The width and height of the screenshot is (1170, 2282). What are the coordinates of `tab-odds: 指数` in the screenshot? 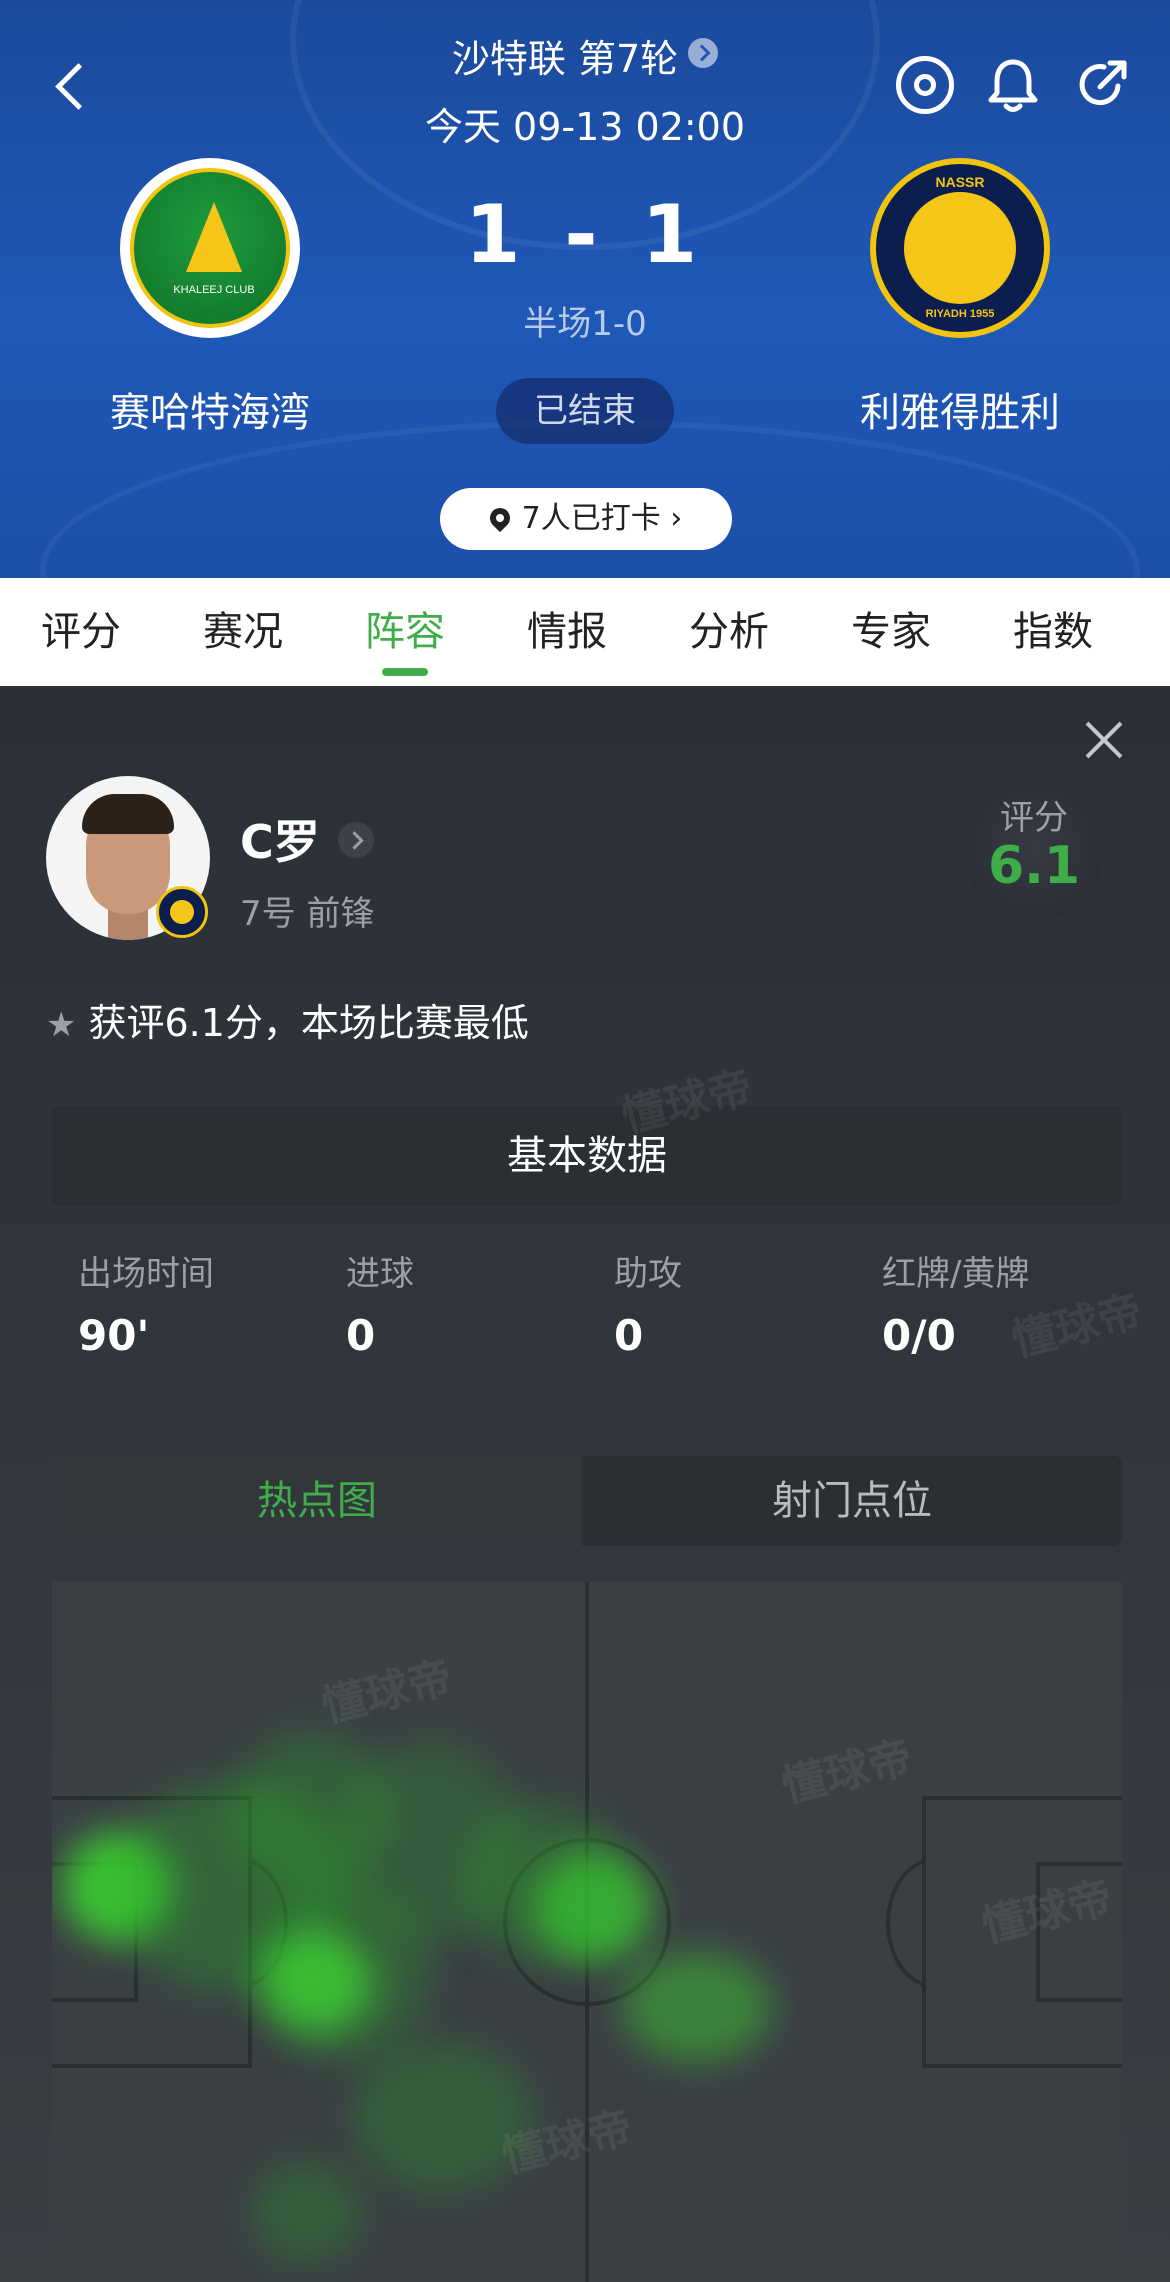 It's located at (1053, 632).